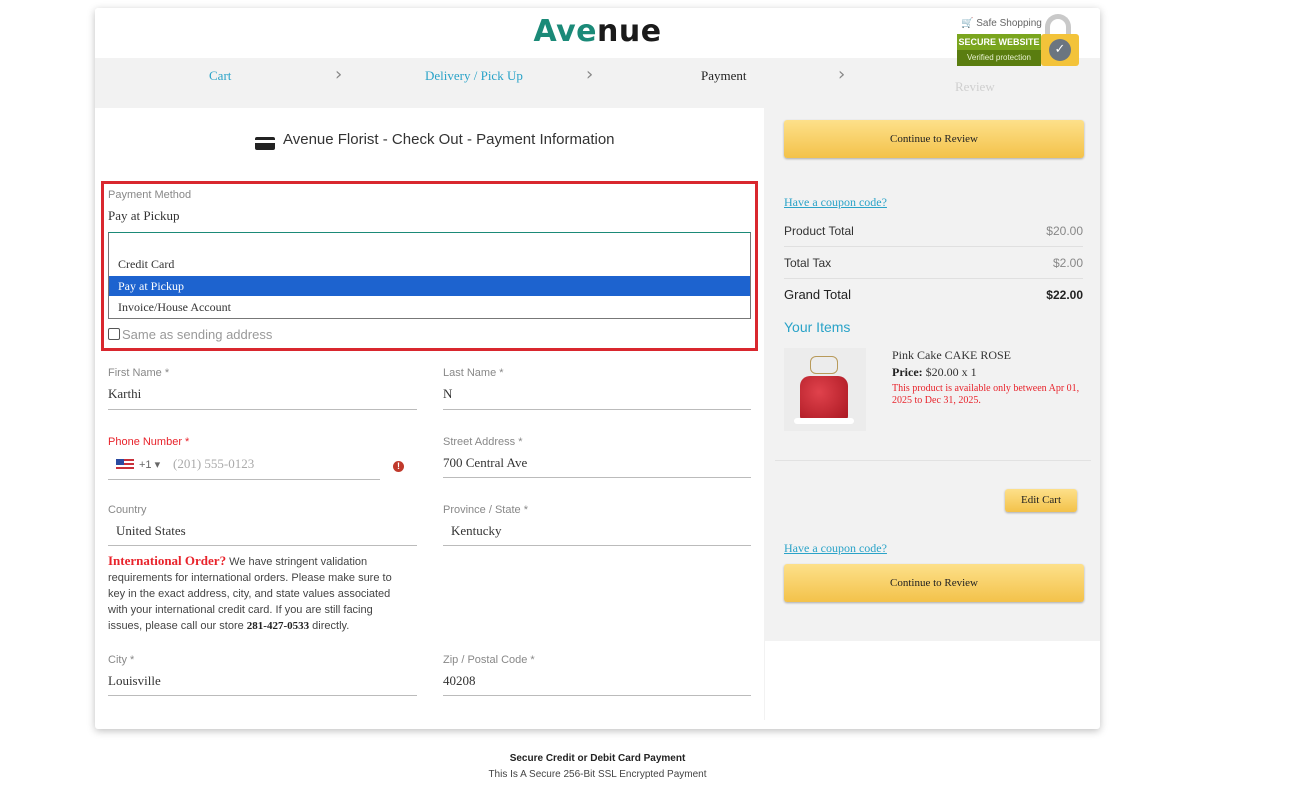 This screenshot has width=1297, height=793. I want to click on same-address-checkbox, so click(114, 334).